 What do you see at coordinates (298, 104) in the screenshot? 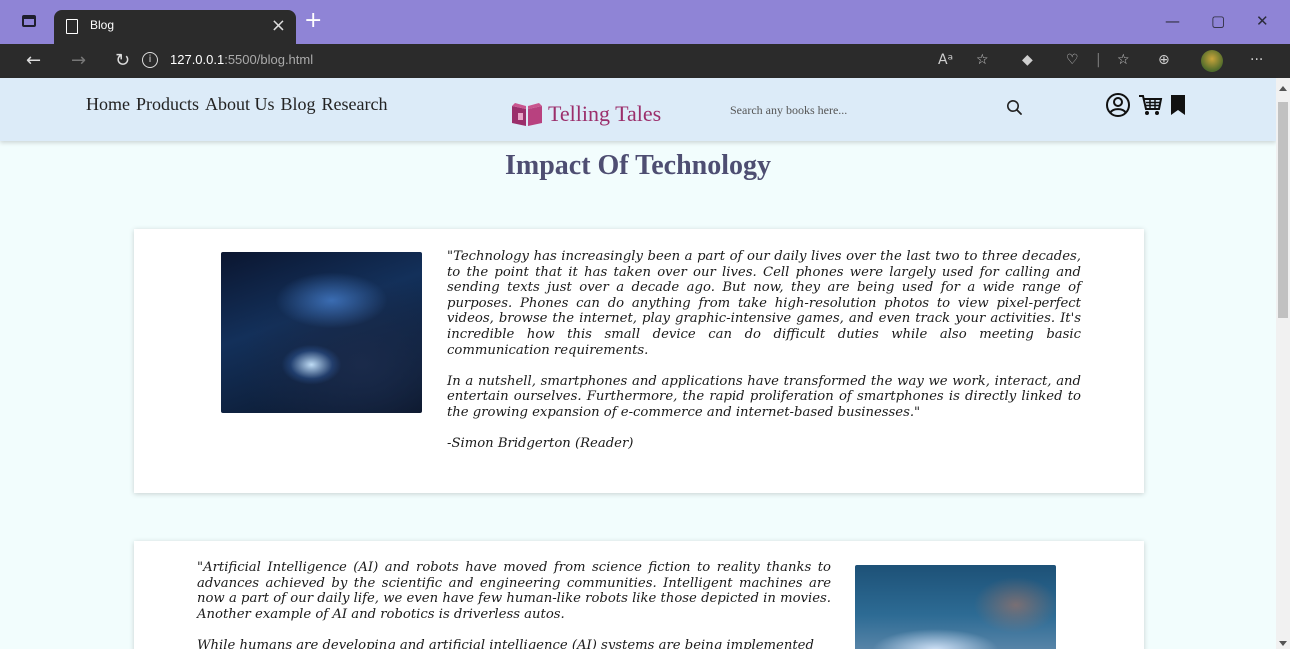
I see `nav-blog: Blog` at bounding box center [298, 104].